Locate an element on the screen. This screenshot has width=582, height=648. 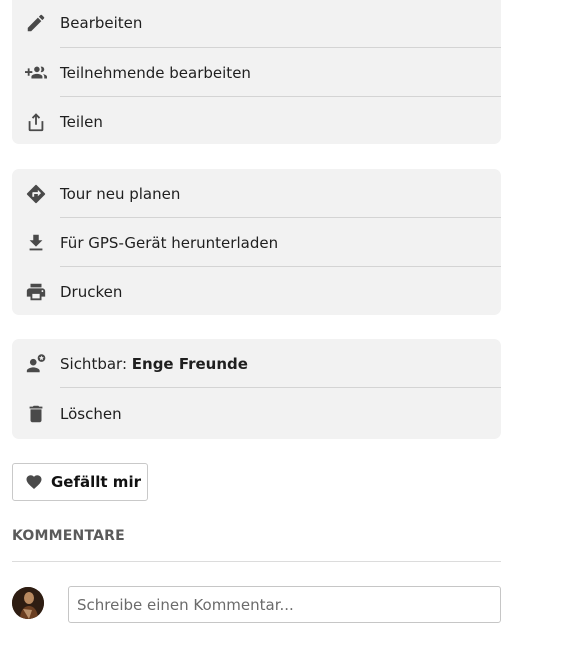
menu-item-label: Bearbeiten is located at coordinates (101, 22).